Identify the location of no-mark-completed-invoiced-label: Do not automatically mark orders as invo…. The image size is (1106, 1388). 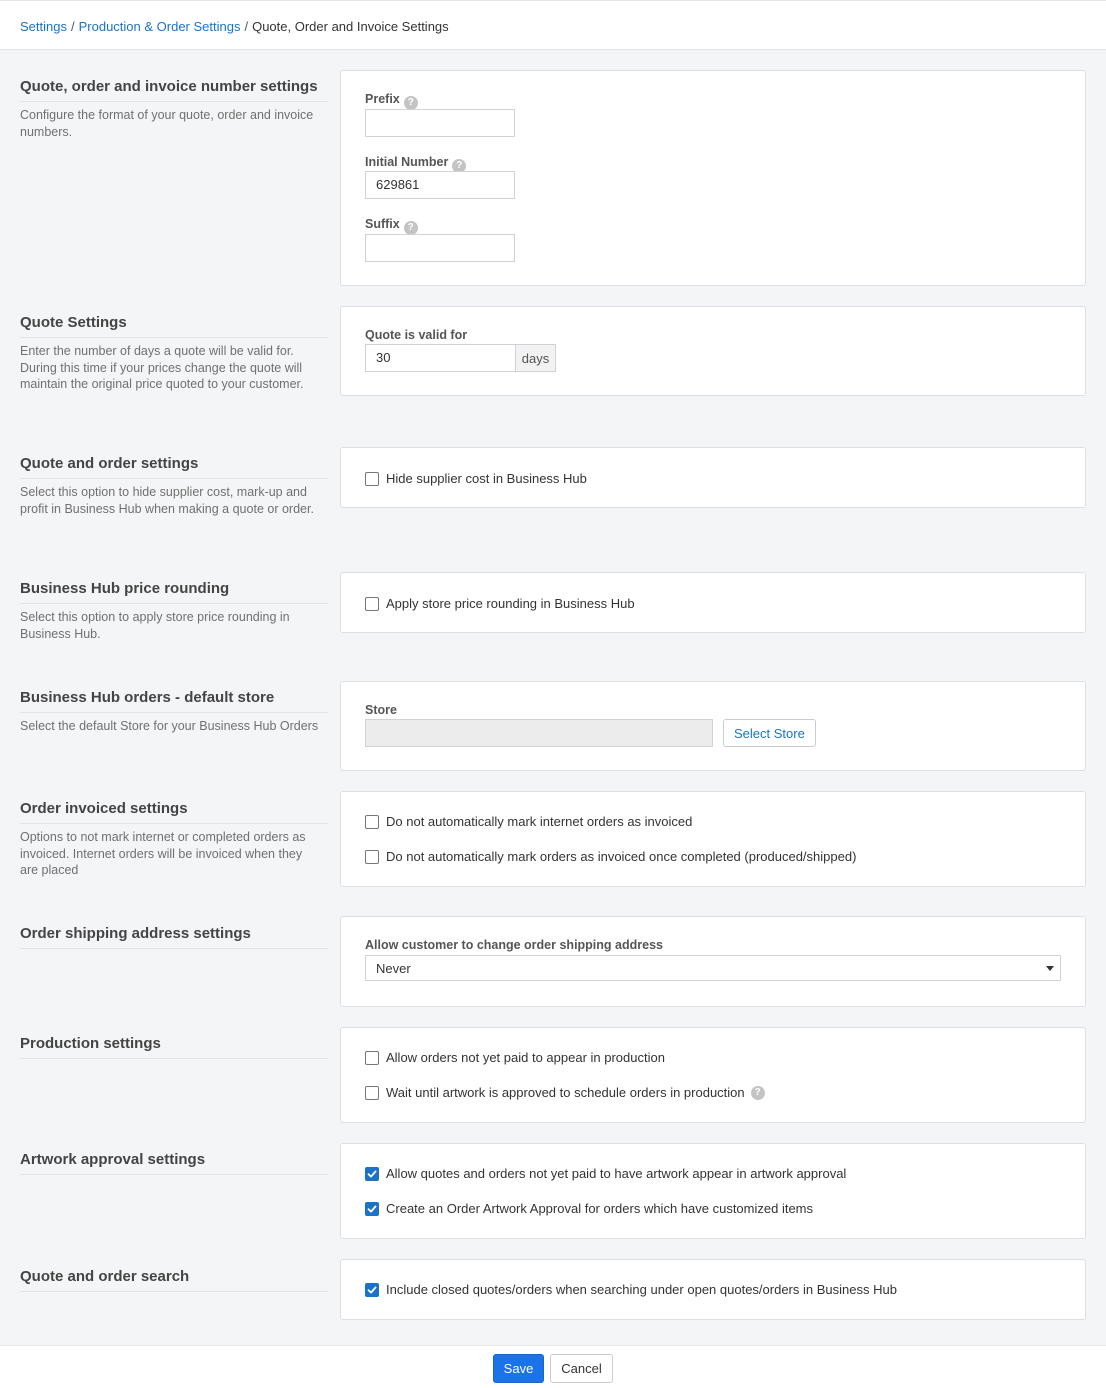
(621, 856).